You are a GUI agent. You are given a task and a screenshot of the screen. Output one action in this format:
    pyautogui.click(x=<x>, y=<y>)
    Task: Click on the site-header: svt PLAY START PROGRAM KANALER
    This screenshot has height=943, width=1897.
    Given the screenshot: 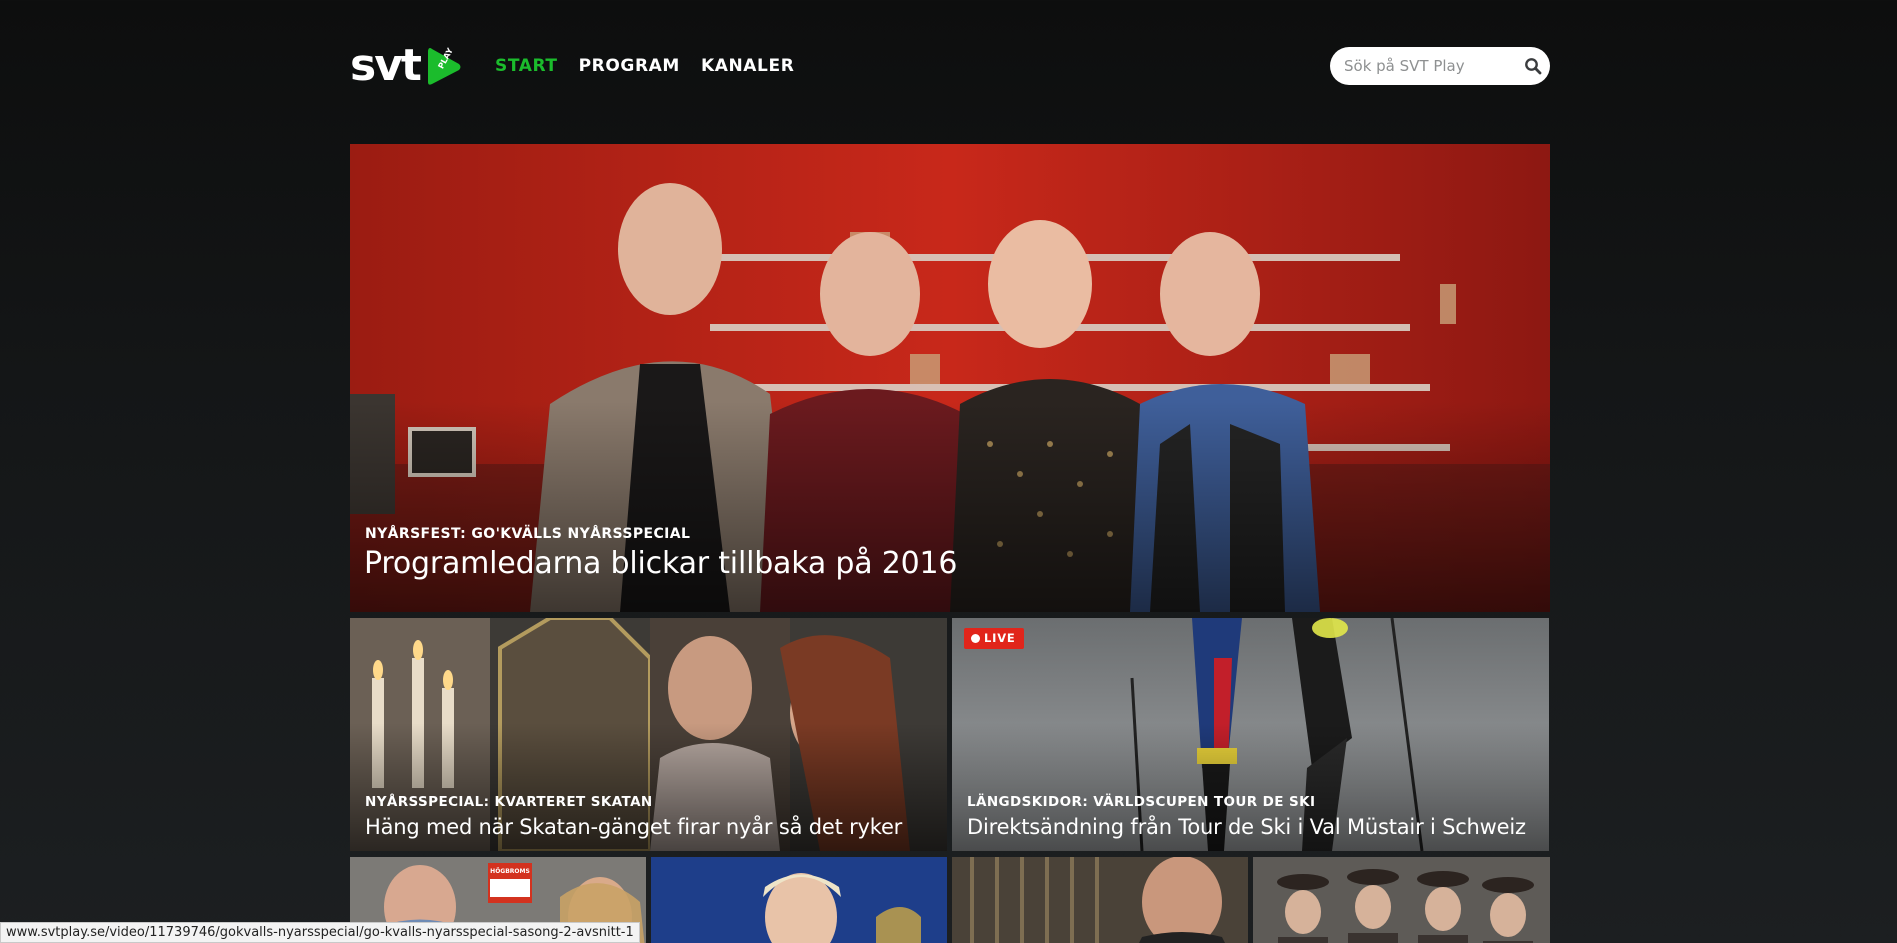 What is the action you would take?
    pyautogui.click(x=950, y=67)
    